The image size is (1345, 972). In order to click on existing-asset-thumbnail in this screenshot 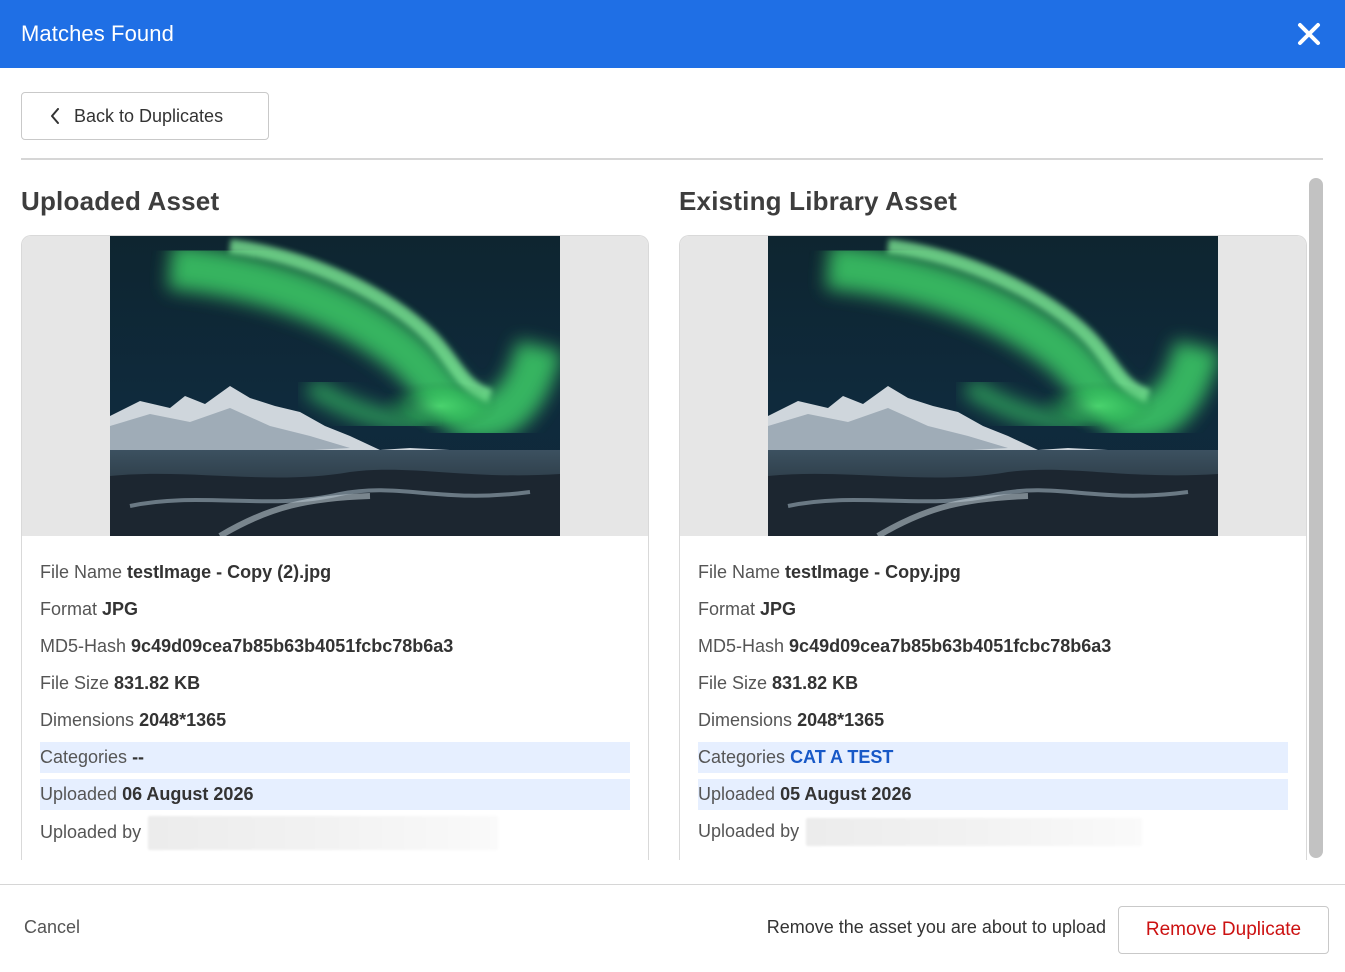, I will do `click(993, 386)`.